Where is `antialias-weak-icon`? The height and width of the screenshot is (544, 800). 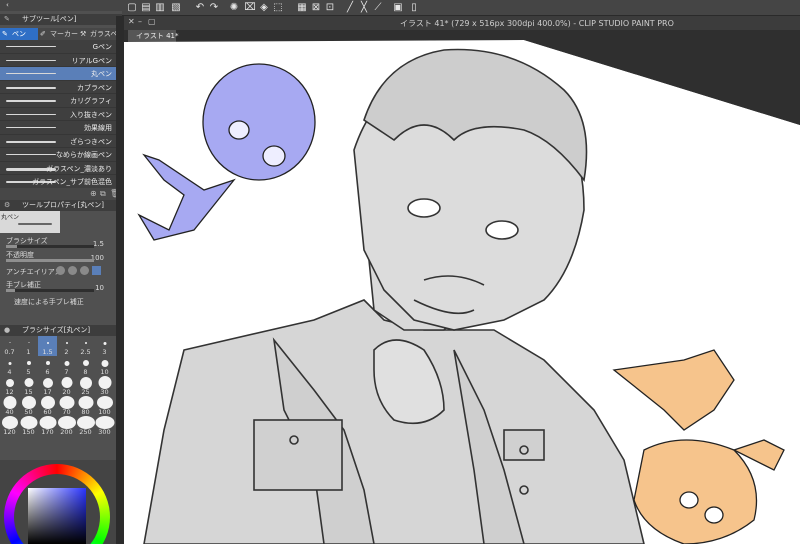 antialias-weak-icon is located at coordinates (72, 270).